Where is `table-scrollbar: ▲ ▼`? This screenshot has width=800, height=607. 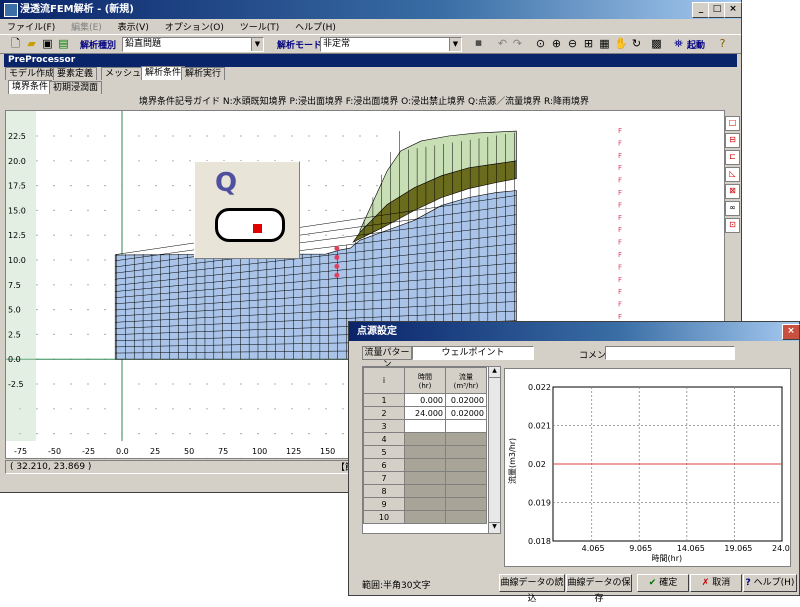 table-scrollbar: ▲ ▼ is located at coordinates (494, 450).